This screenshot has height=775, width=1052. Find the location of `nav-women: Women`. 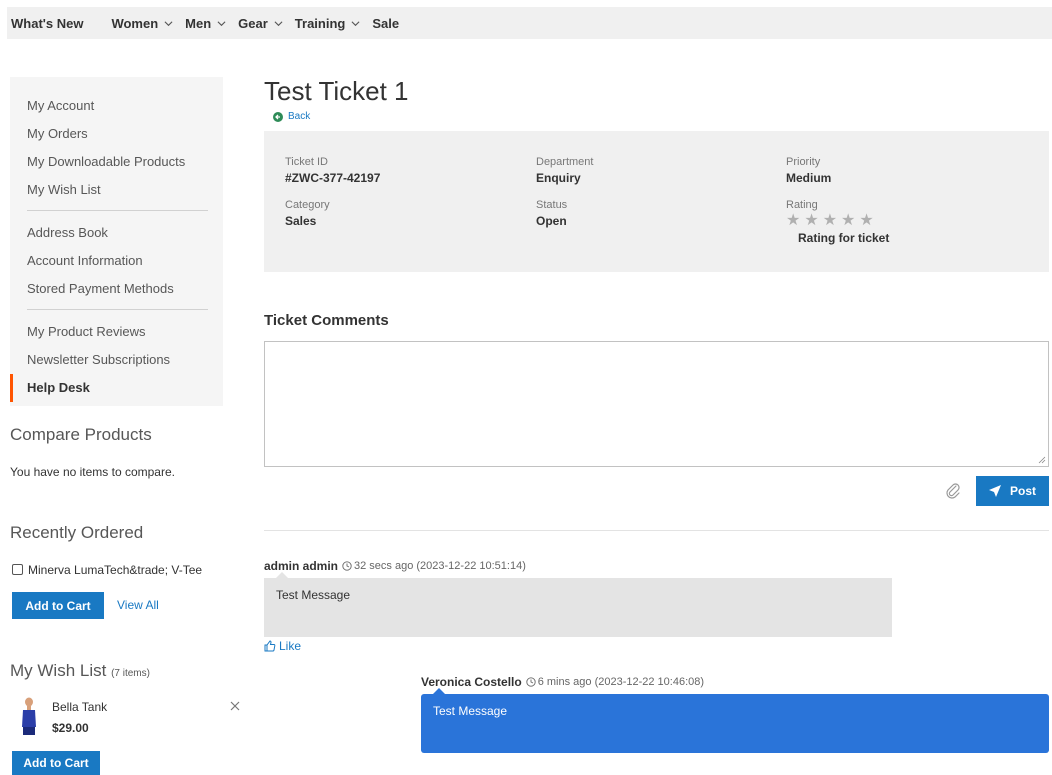

nav-women: Women is located at coordinates (142, 23).